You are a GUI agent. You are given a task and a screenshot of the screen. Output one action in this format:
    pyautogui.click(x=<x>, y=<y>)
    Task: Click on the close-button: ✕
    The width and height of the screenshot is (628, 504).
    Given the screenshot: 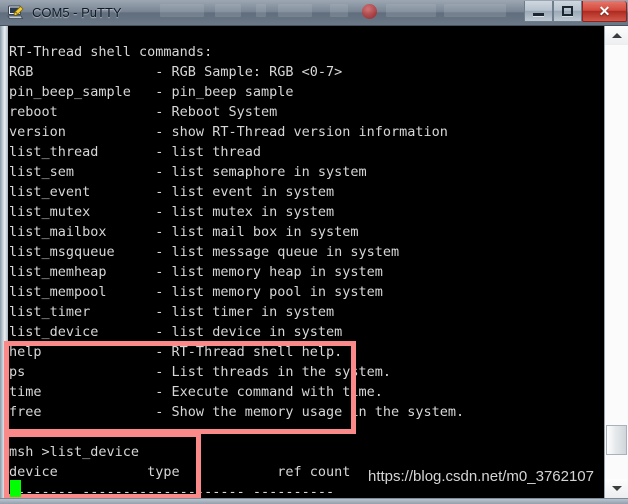 What is the action you would take?
    pyautogui.click(x=604, y=11)
    